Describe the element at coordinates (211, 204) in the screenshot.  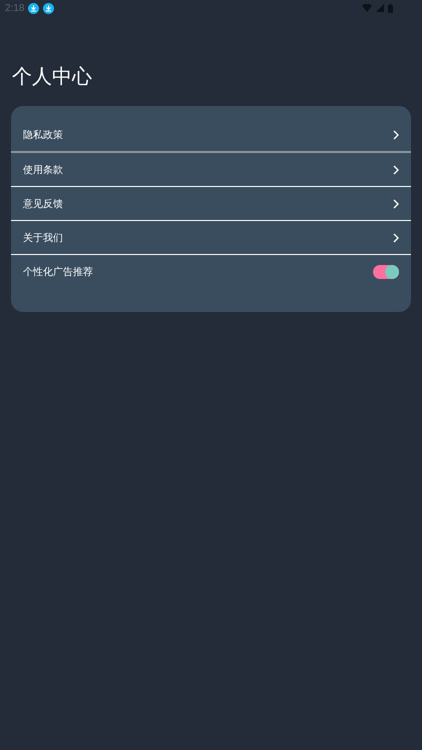
I see `menu-item: 意见反馈` at that location.